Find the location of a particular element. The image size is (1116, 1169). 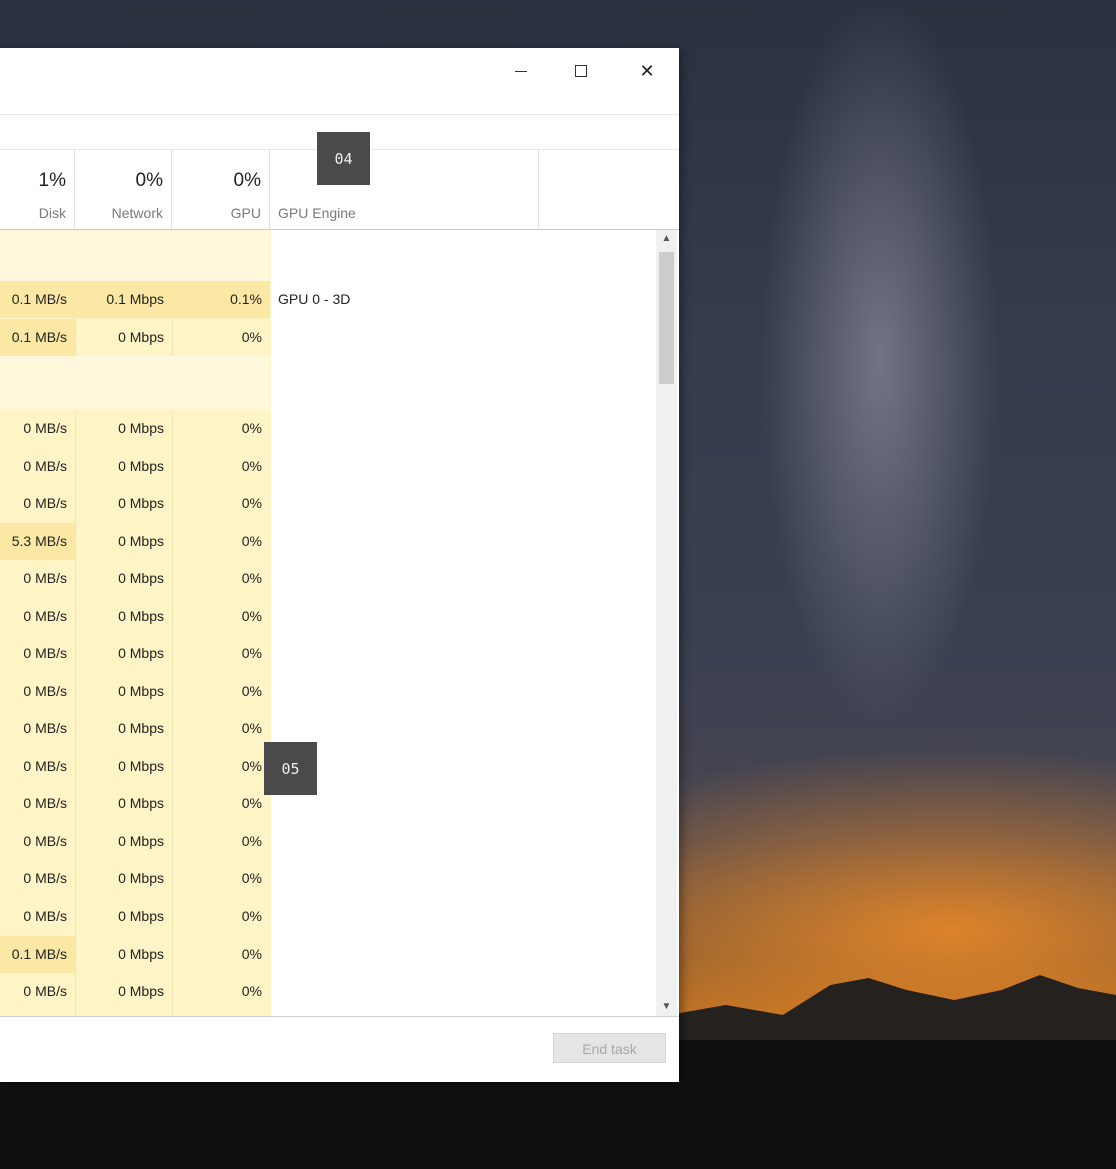

scroll-up-icon: ▲ is located at coordinates (666, 239).